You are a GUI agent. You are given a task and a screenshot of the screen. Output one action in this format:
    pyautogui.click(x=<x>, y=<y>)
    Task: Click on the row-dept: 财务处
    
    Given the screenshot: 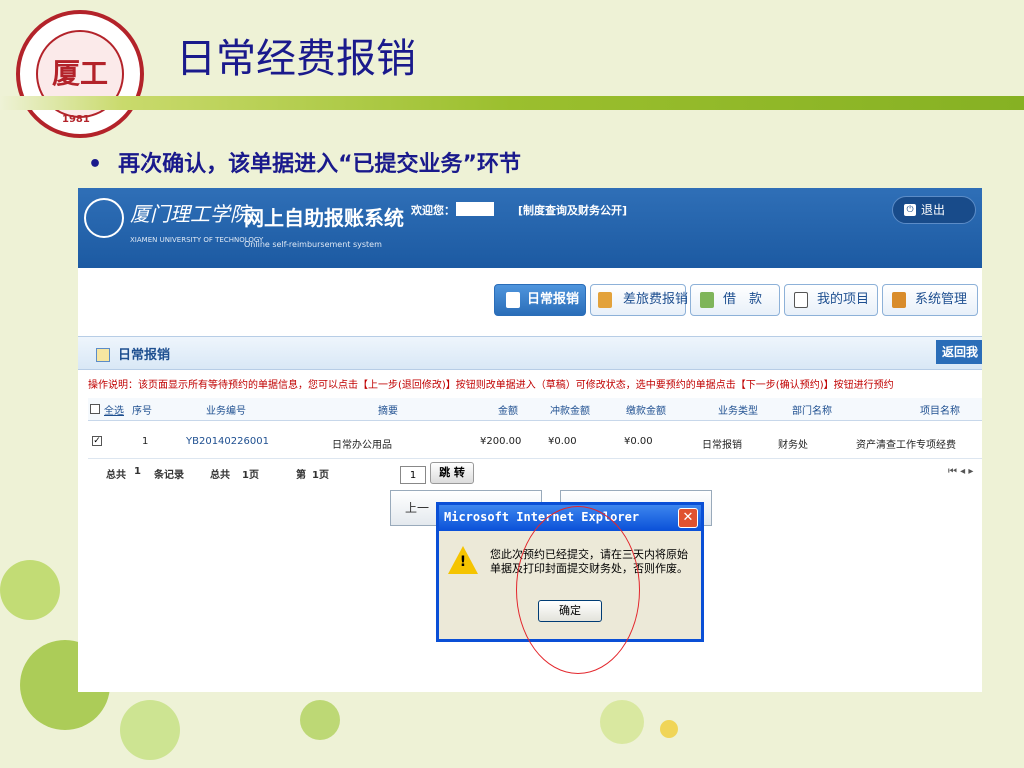 What is the action you would take?
    pyautogui.click(x=793, y=445)
    